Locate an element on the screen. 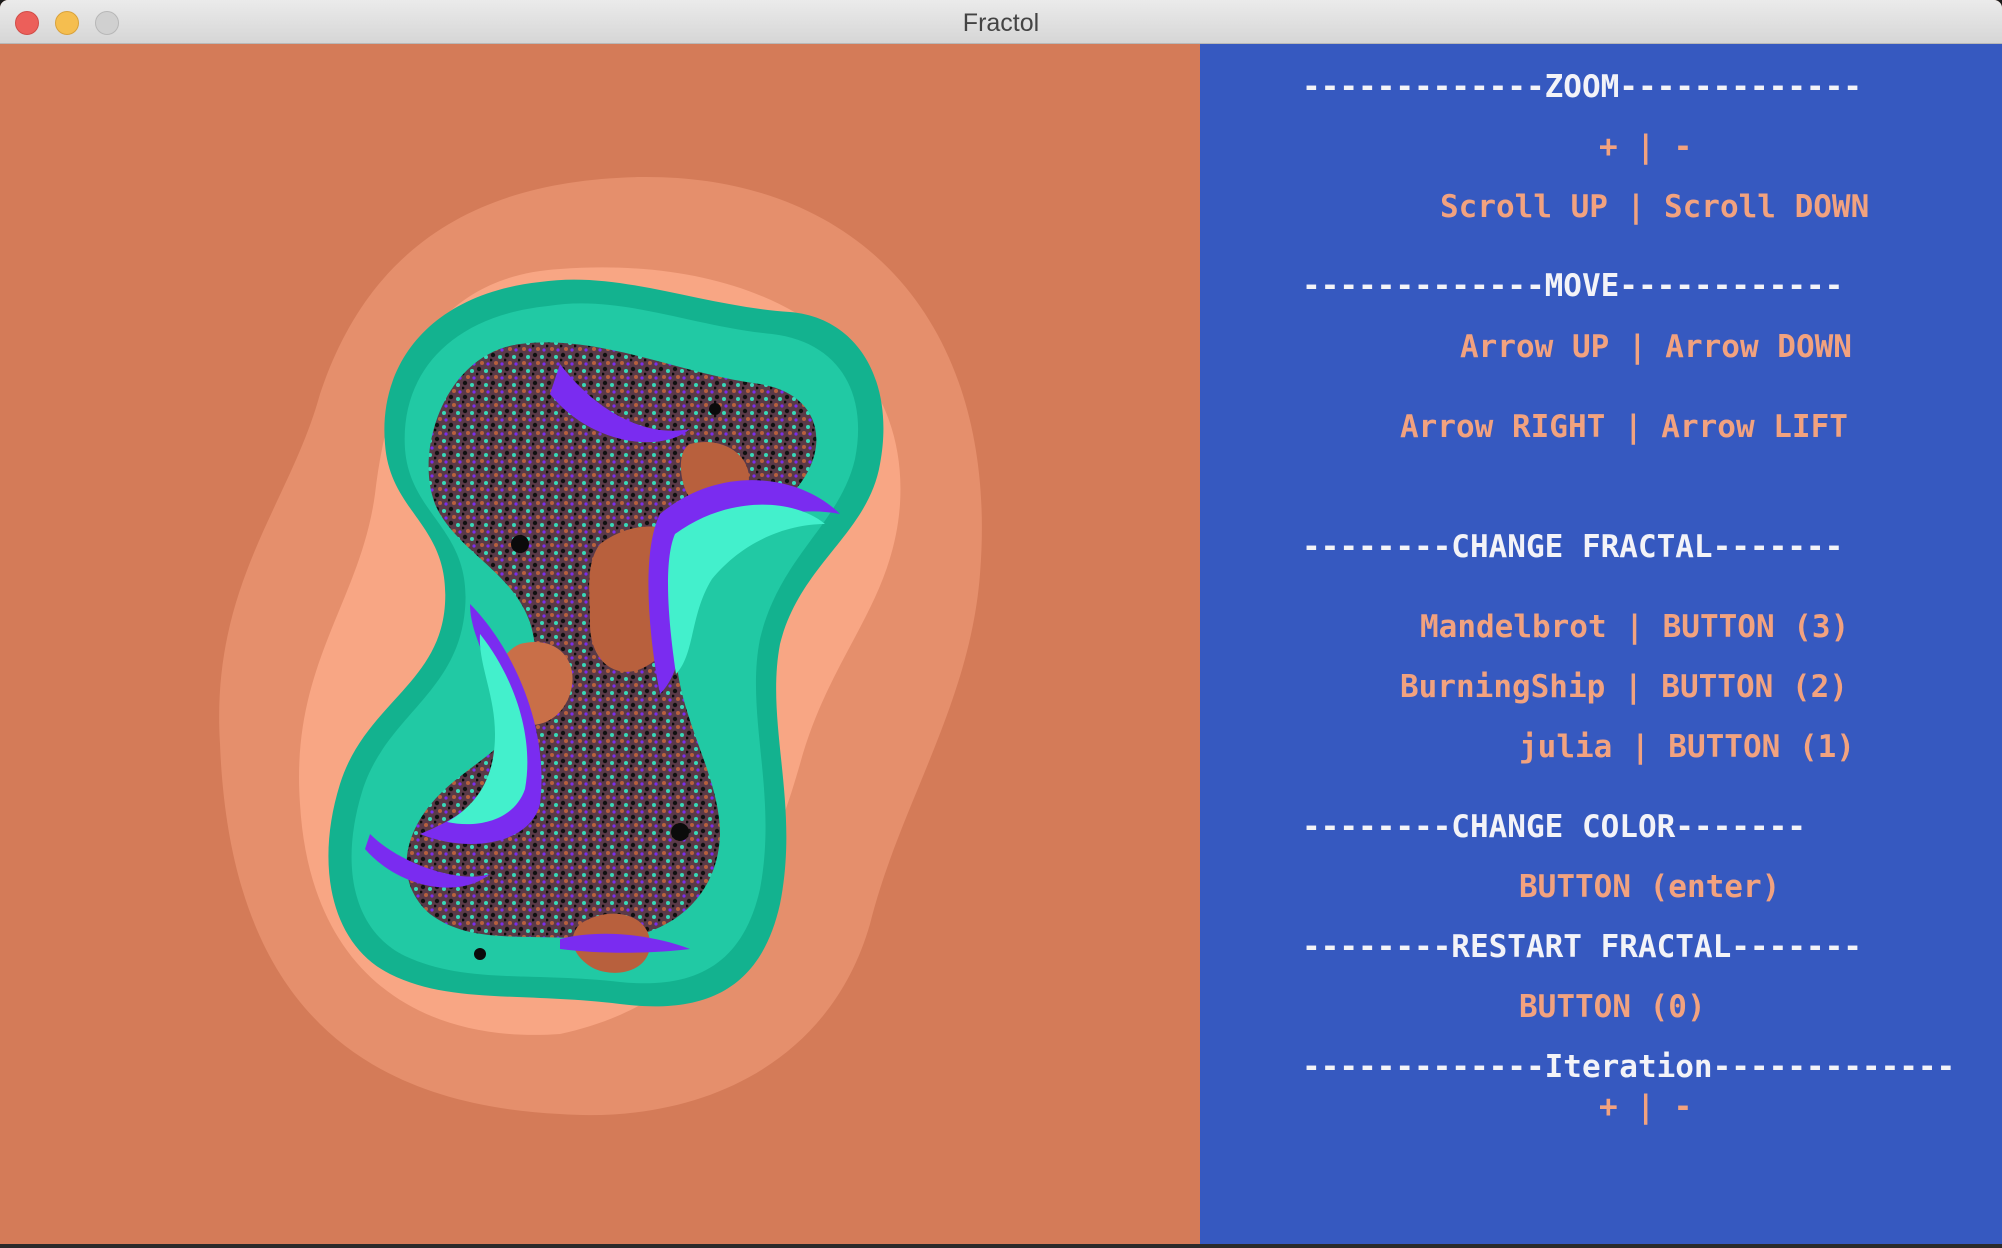 Image resolution: width=2002 pixels, height=1248 pixels. restart-key-text: BUTTON (0) is located at coordinates (1612, 1007).